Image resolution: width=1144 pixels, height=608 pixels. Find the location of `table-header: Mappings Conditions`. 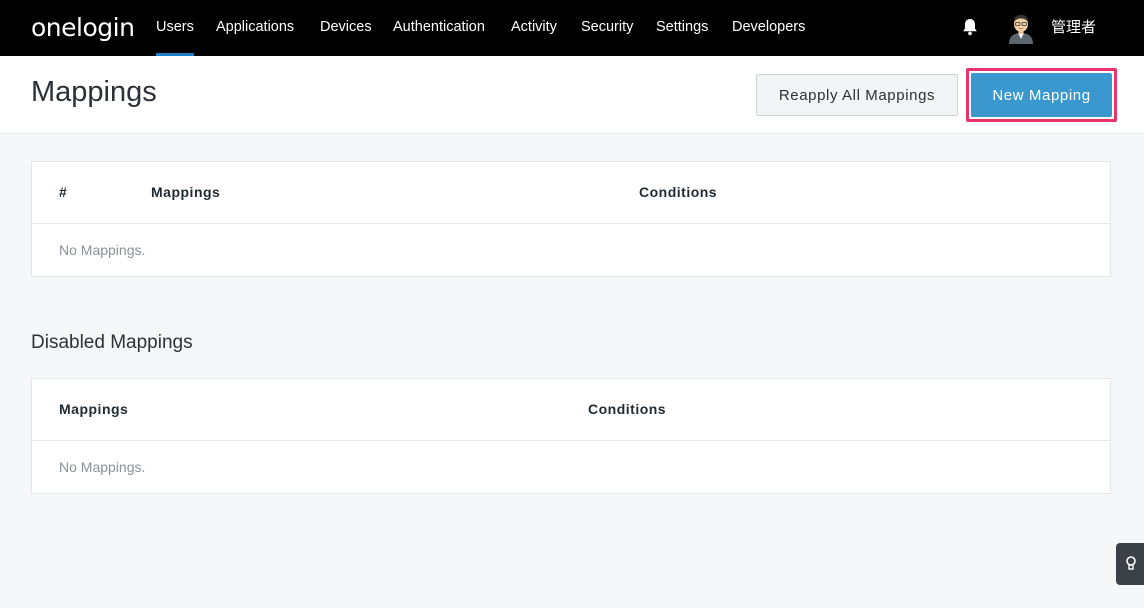

table-header: Mappings Conditions is located at coordinates (571, 410).